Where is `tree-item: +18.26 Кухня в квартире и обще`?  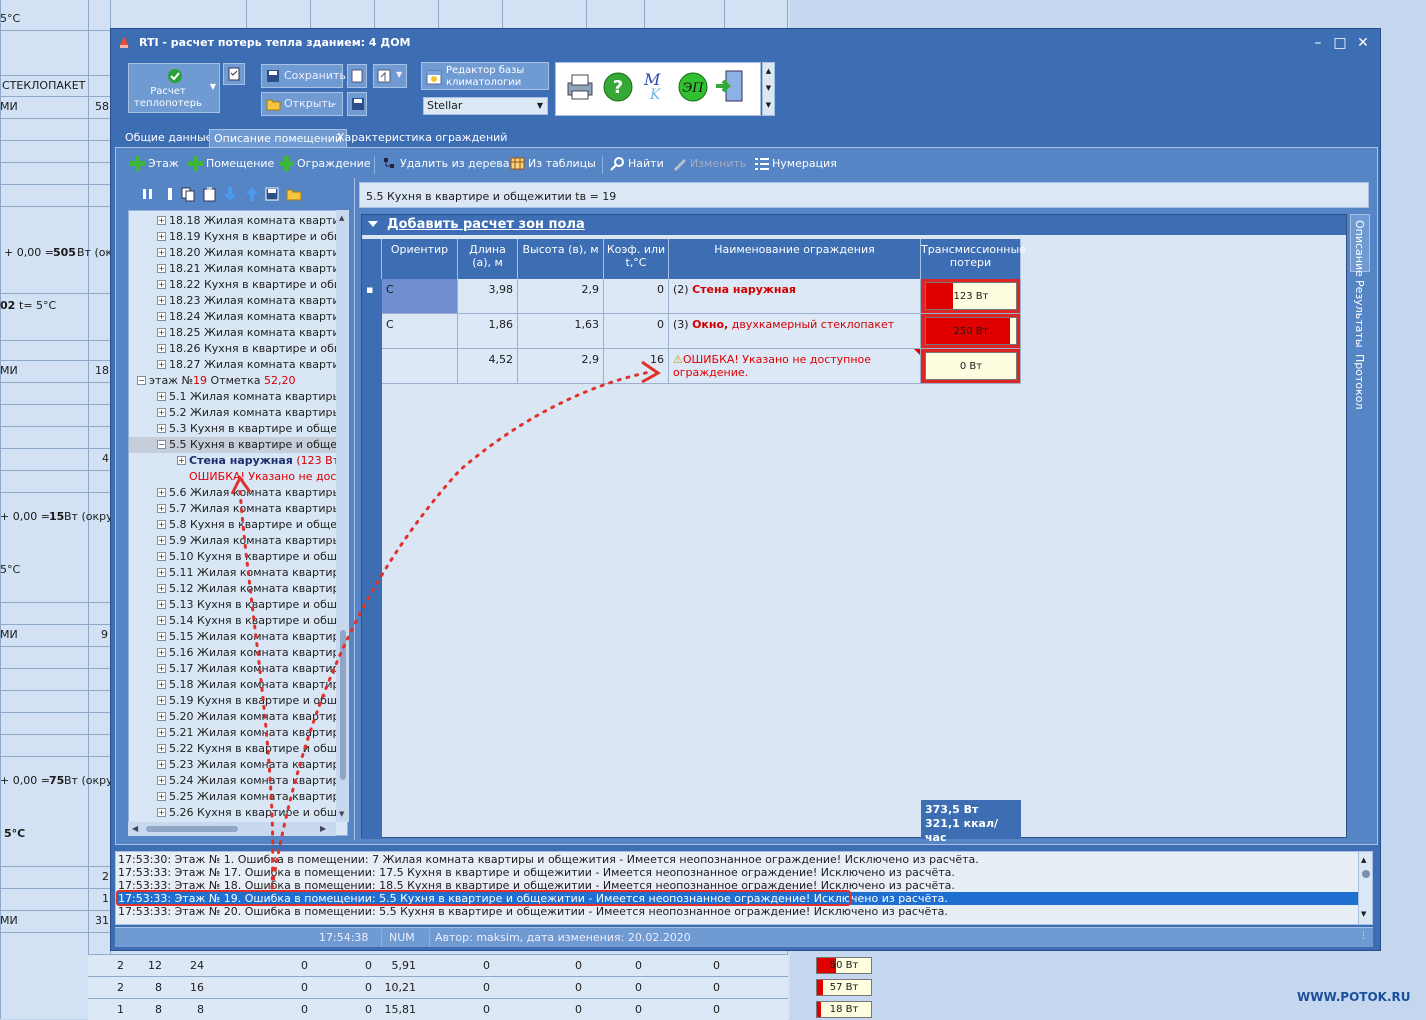 tree-item: +18.26 Кухня в квартире и обще is located at coordinates (238, 349).